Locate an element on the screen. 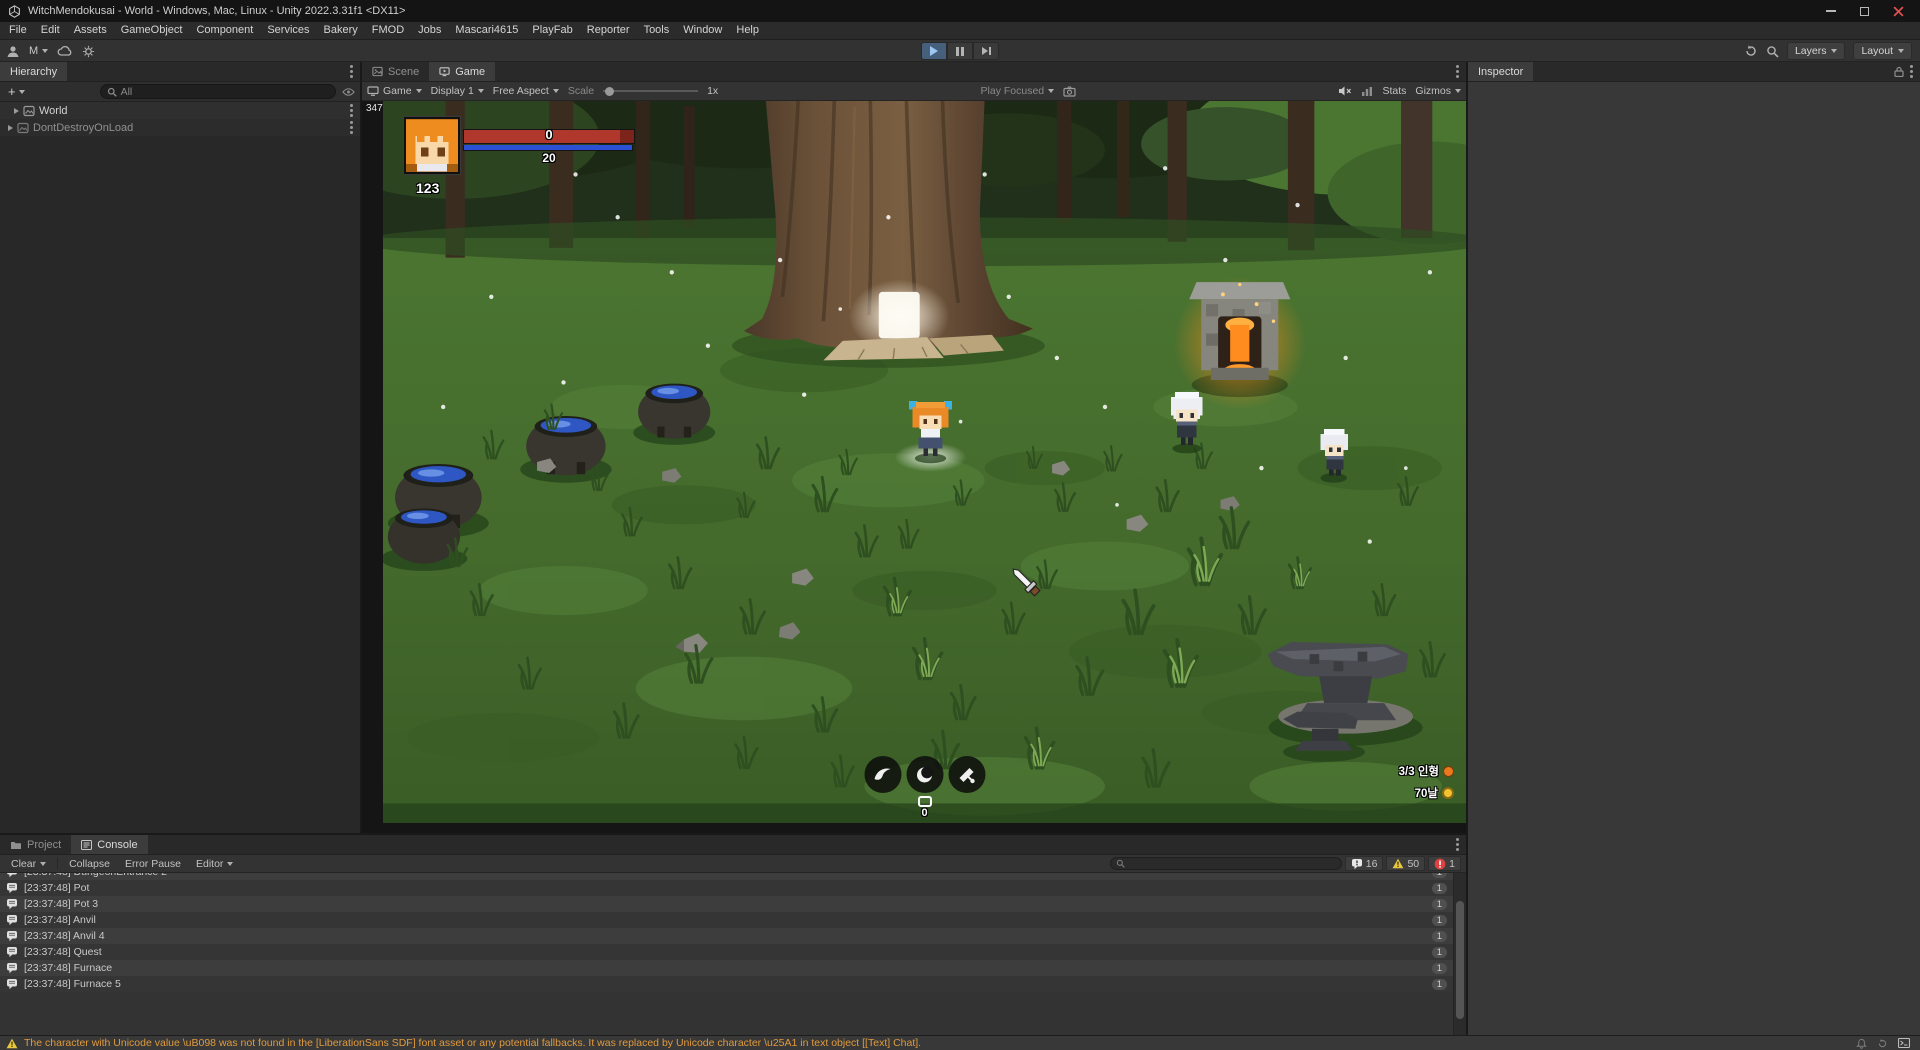 This screenshot has height=1050, width=1920. mouse-cursor-sword is located at coordinates (1026, 582).